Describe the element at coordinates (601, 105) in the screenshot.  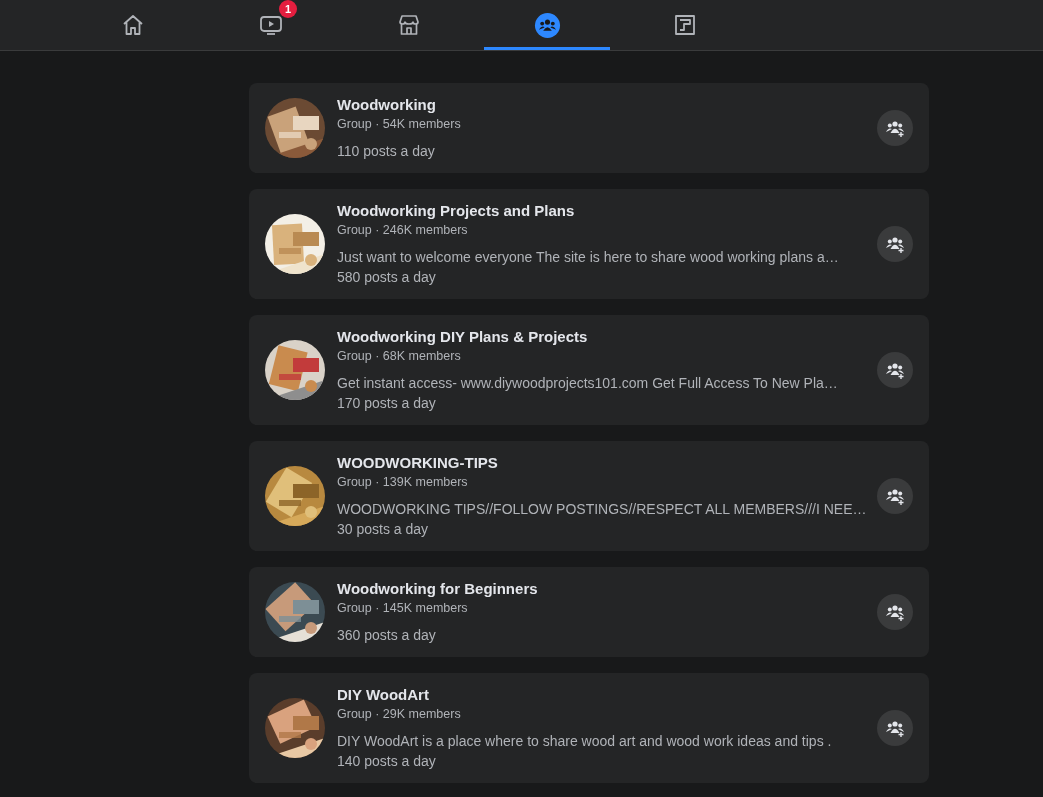
I see `group-name: Woodworking` at that location.